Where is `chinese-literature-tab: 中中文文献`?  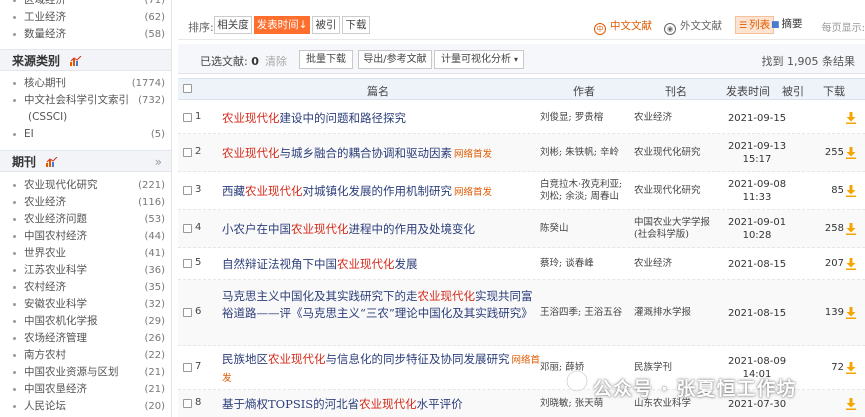 chinese-literature-tab: 中中文文献 is located at coordinates (623, 26).